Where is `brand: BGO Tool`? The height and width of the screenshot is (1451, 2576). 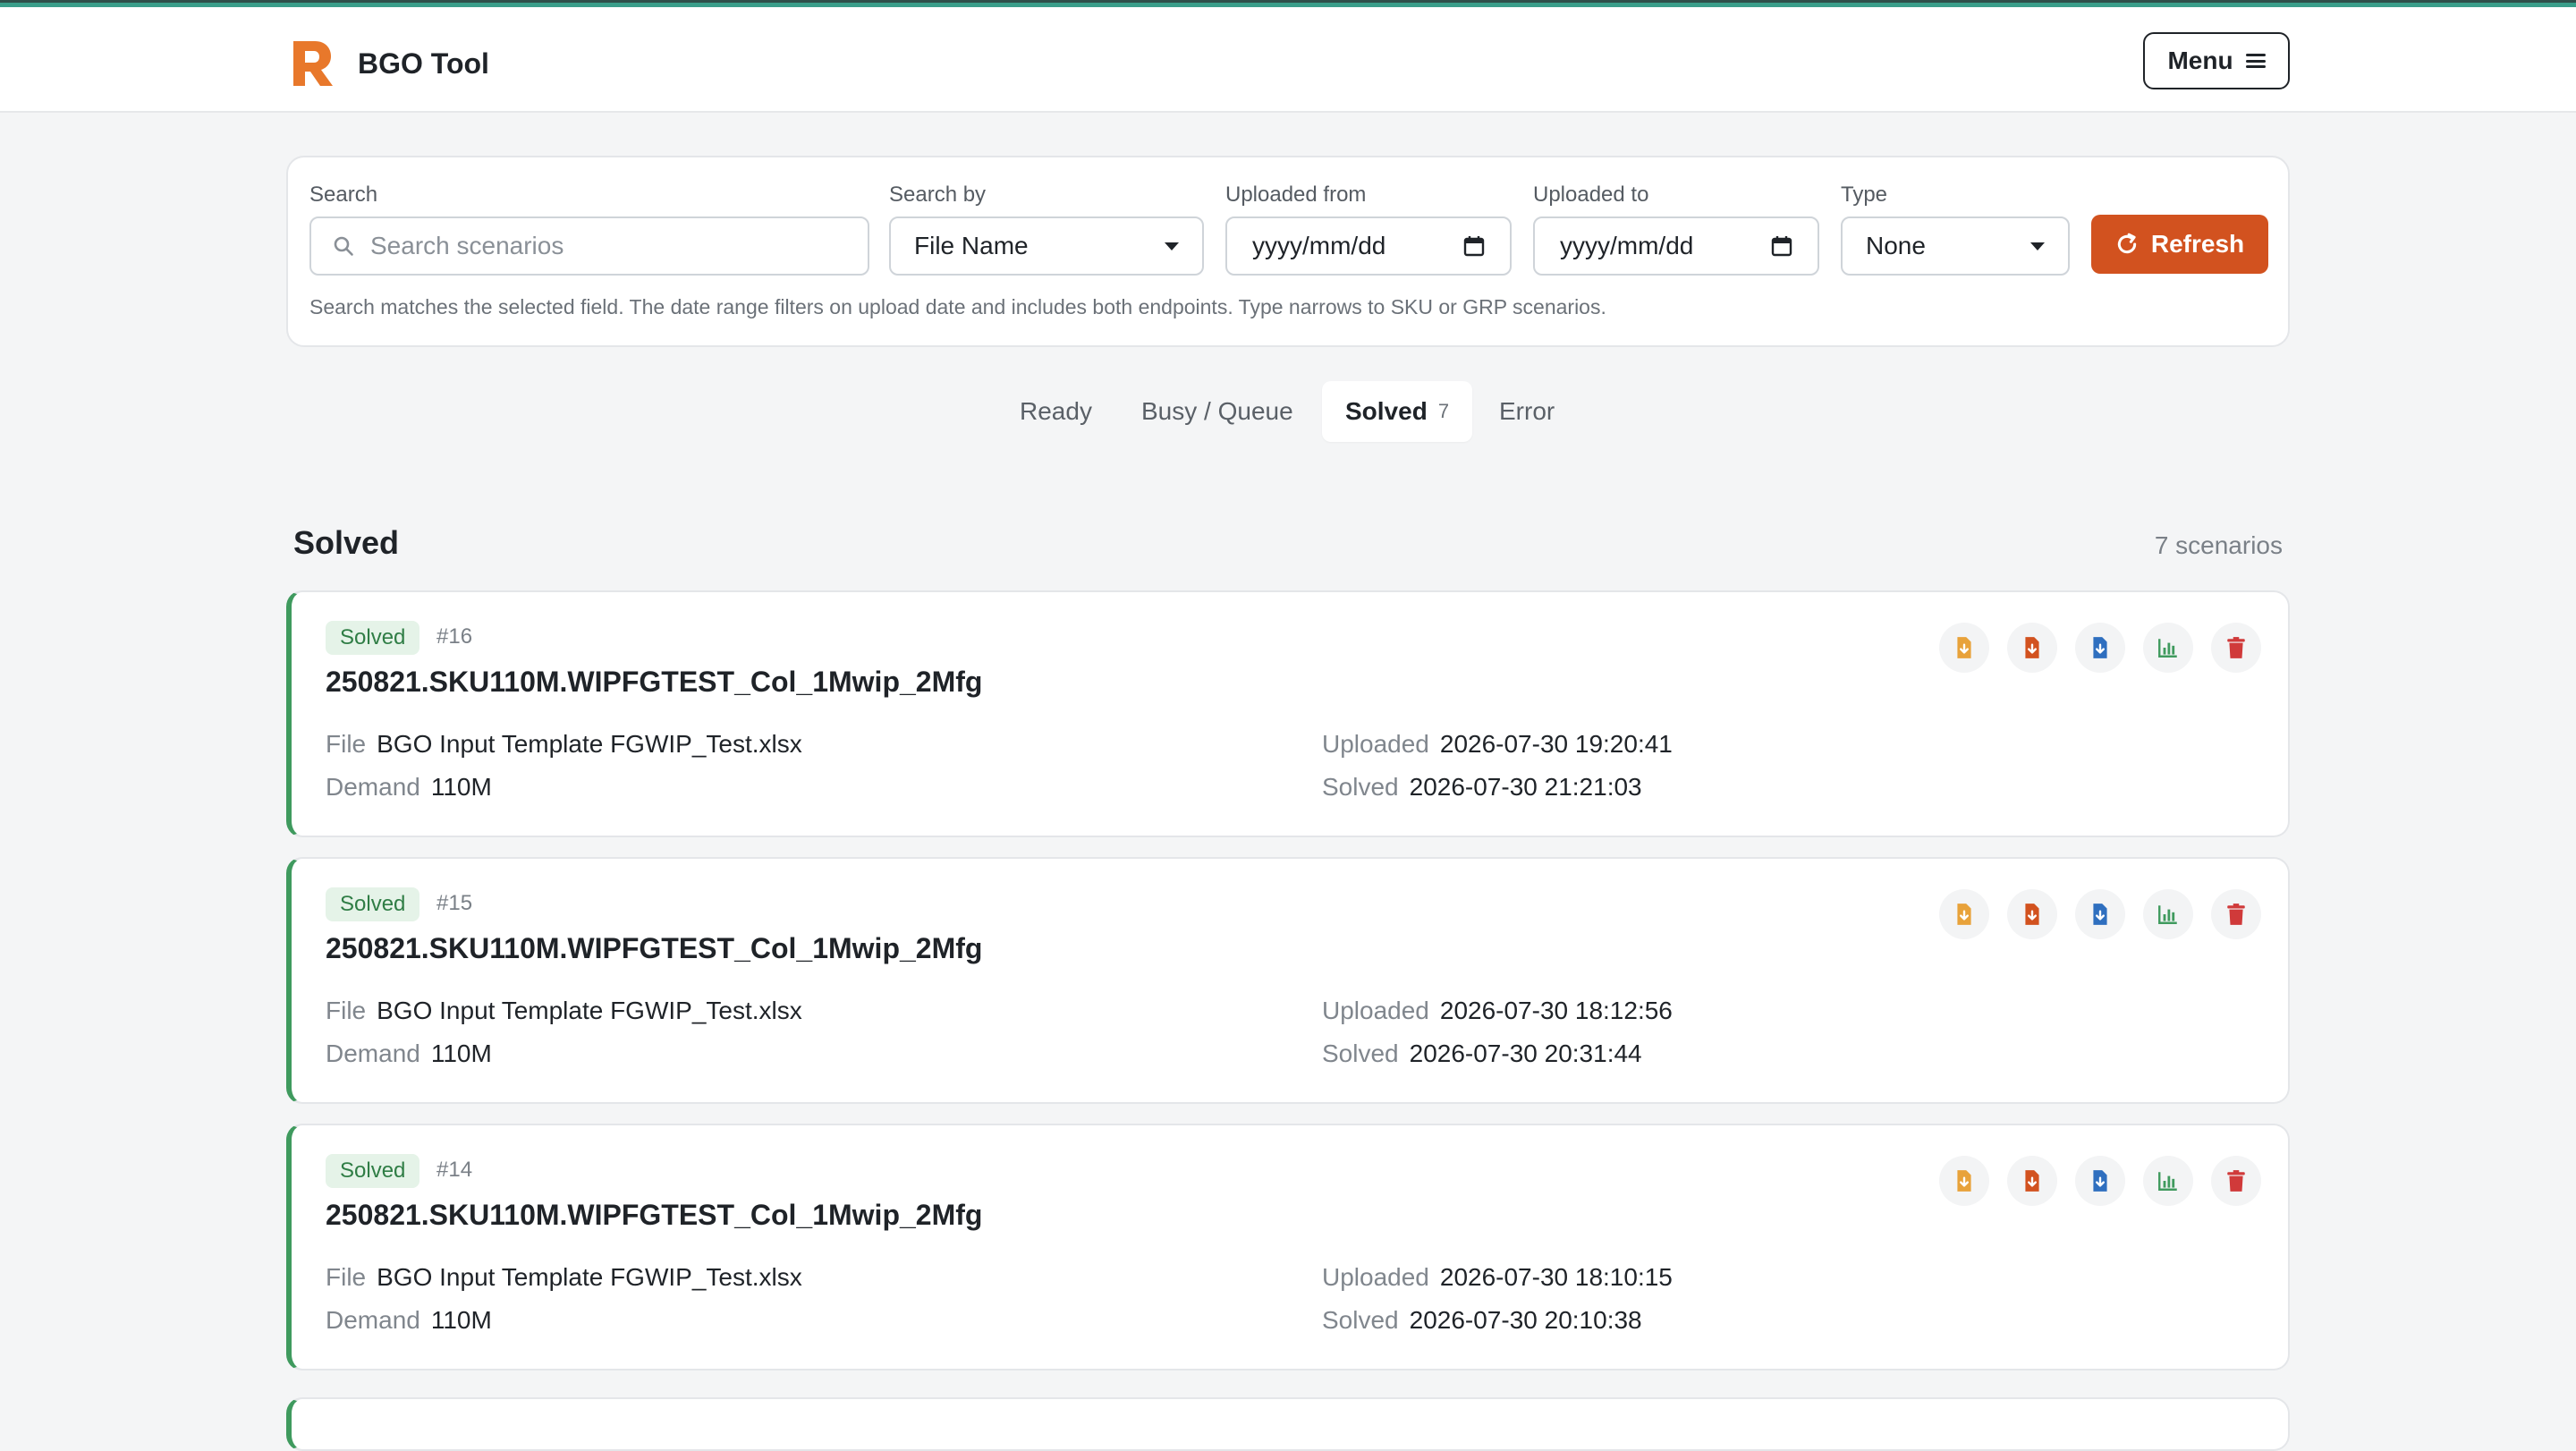 brand: BGO Tool is located at coordinates (389, 64).